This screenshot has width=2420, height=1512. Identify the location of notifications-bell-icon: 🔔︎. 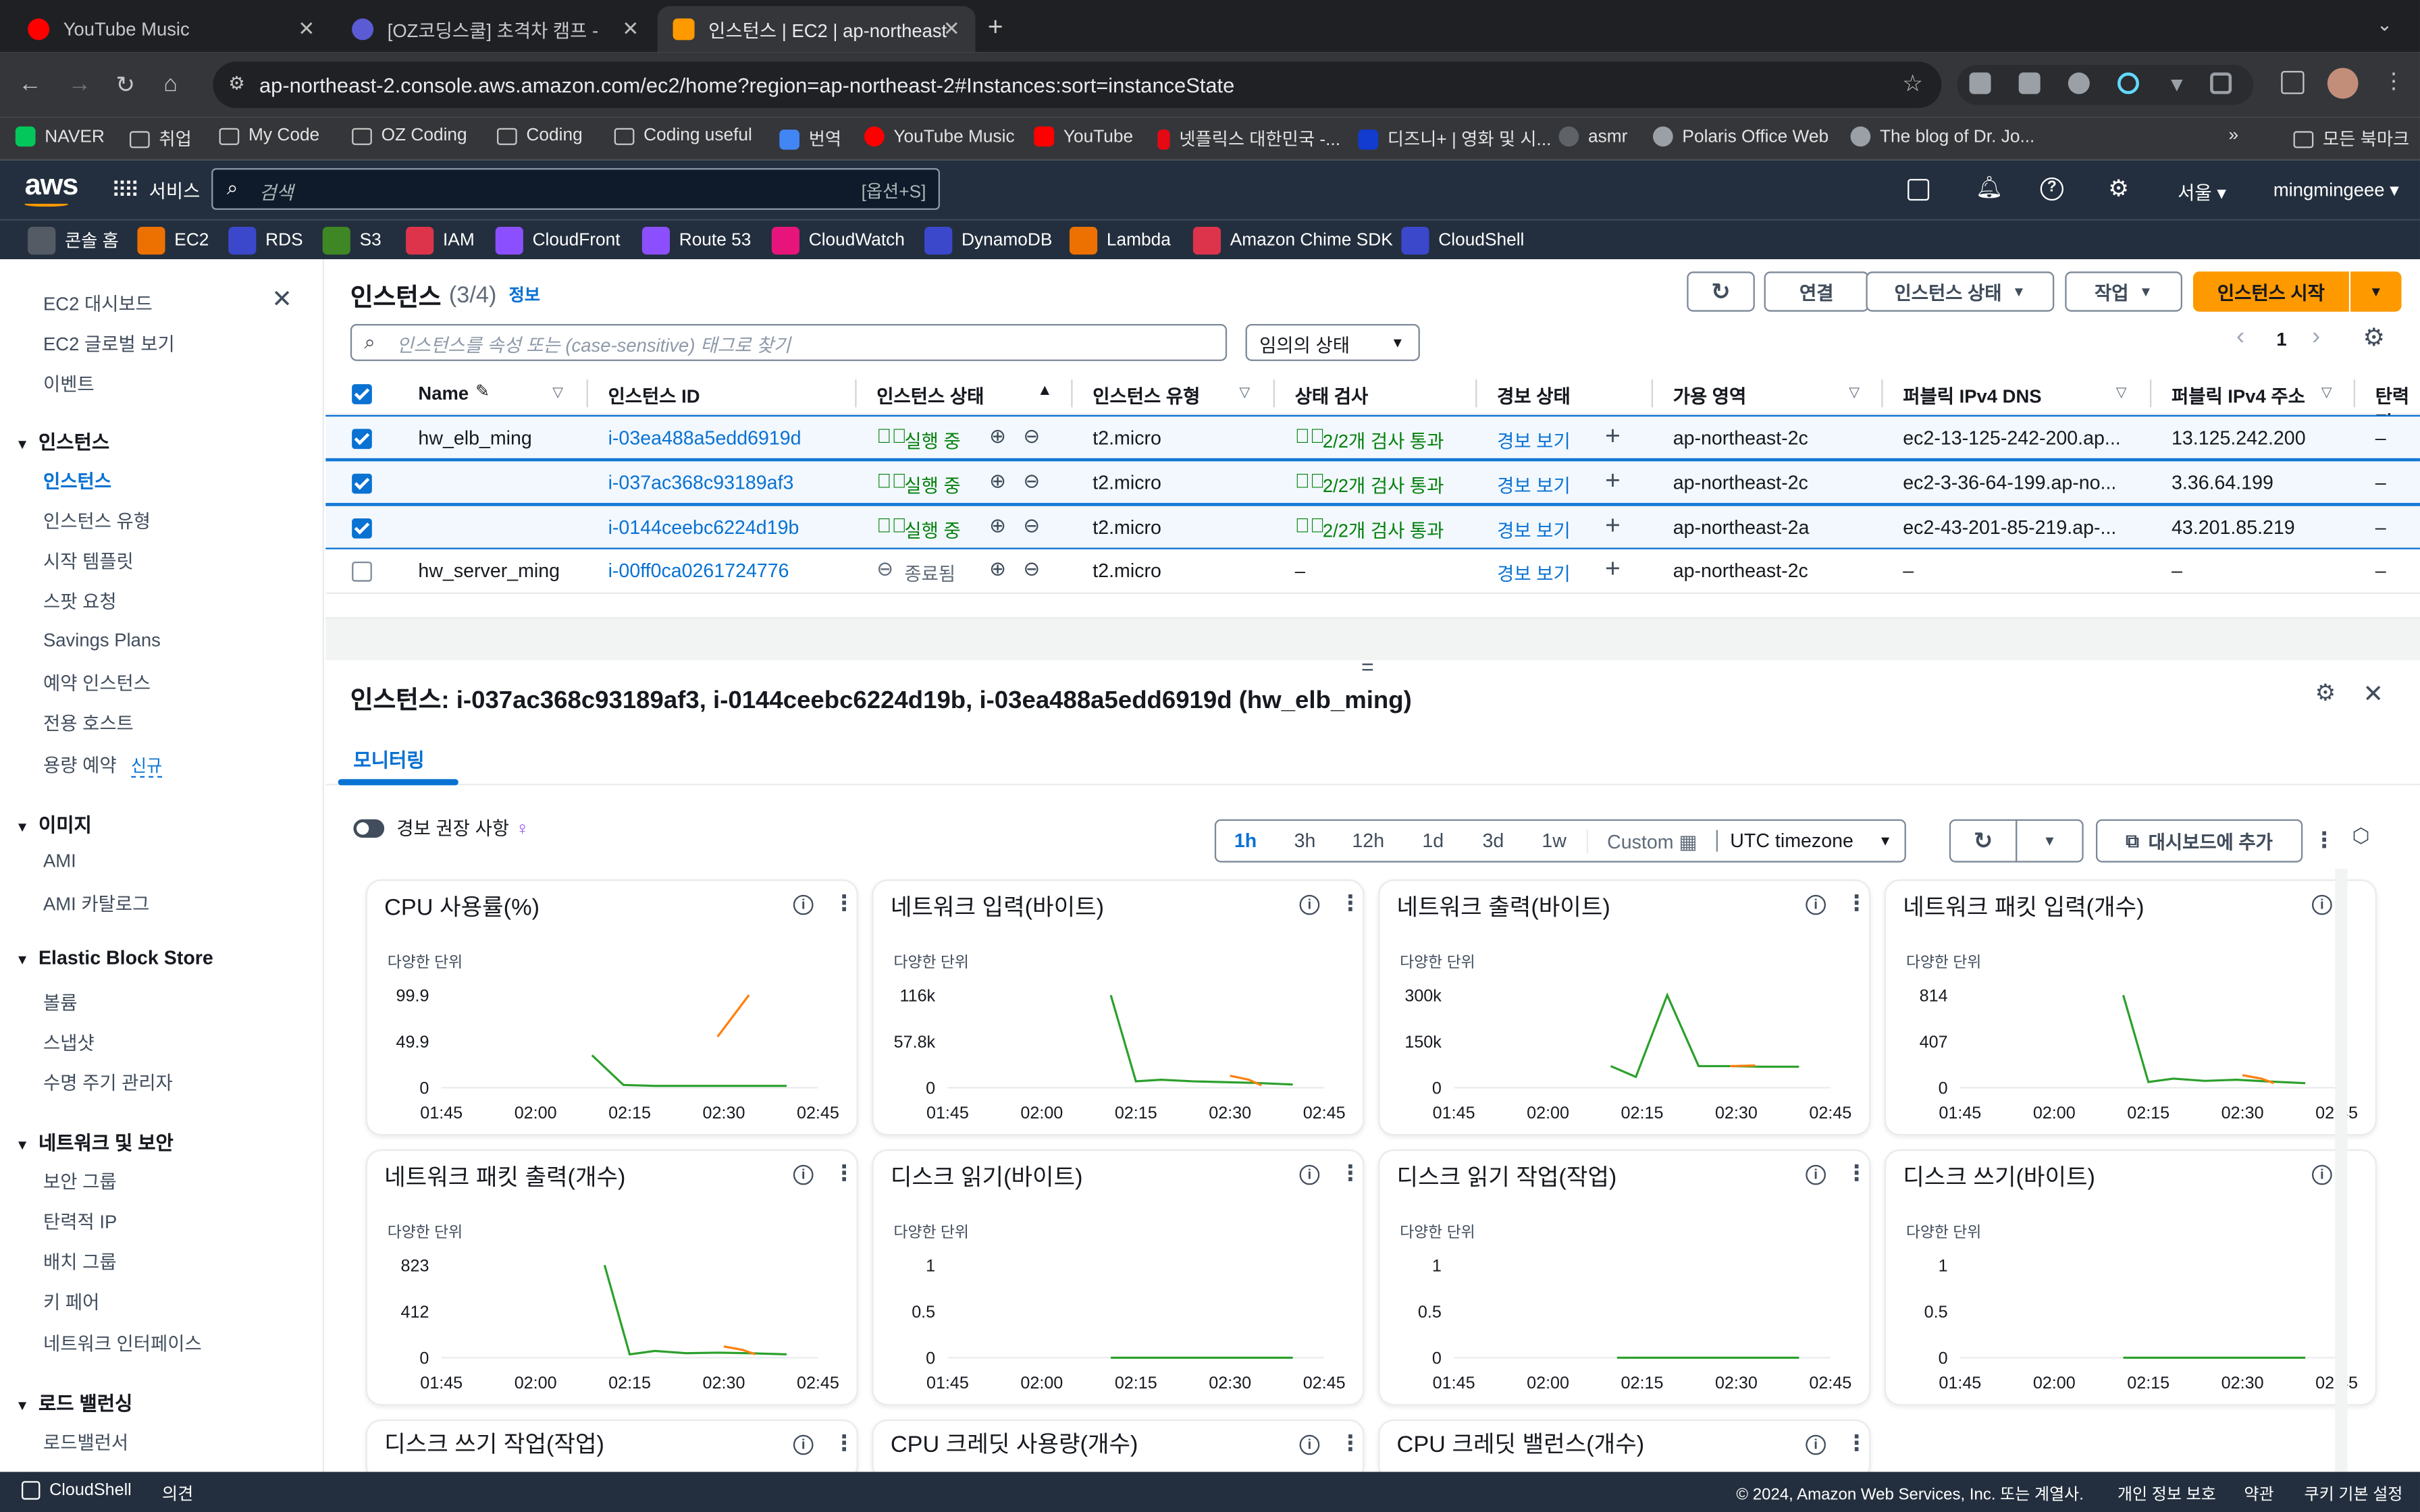
(1989, 187).